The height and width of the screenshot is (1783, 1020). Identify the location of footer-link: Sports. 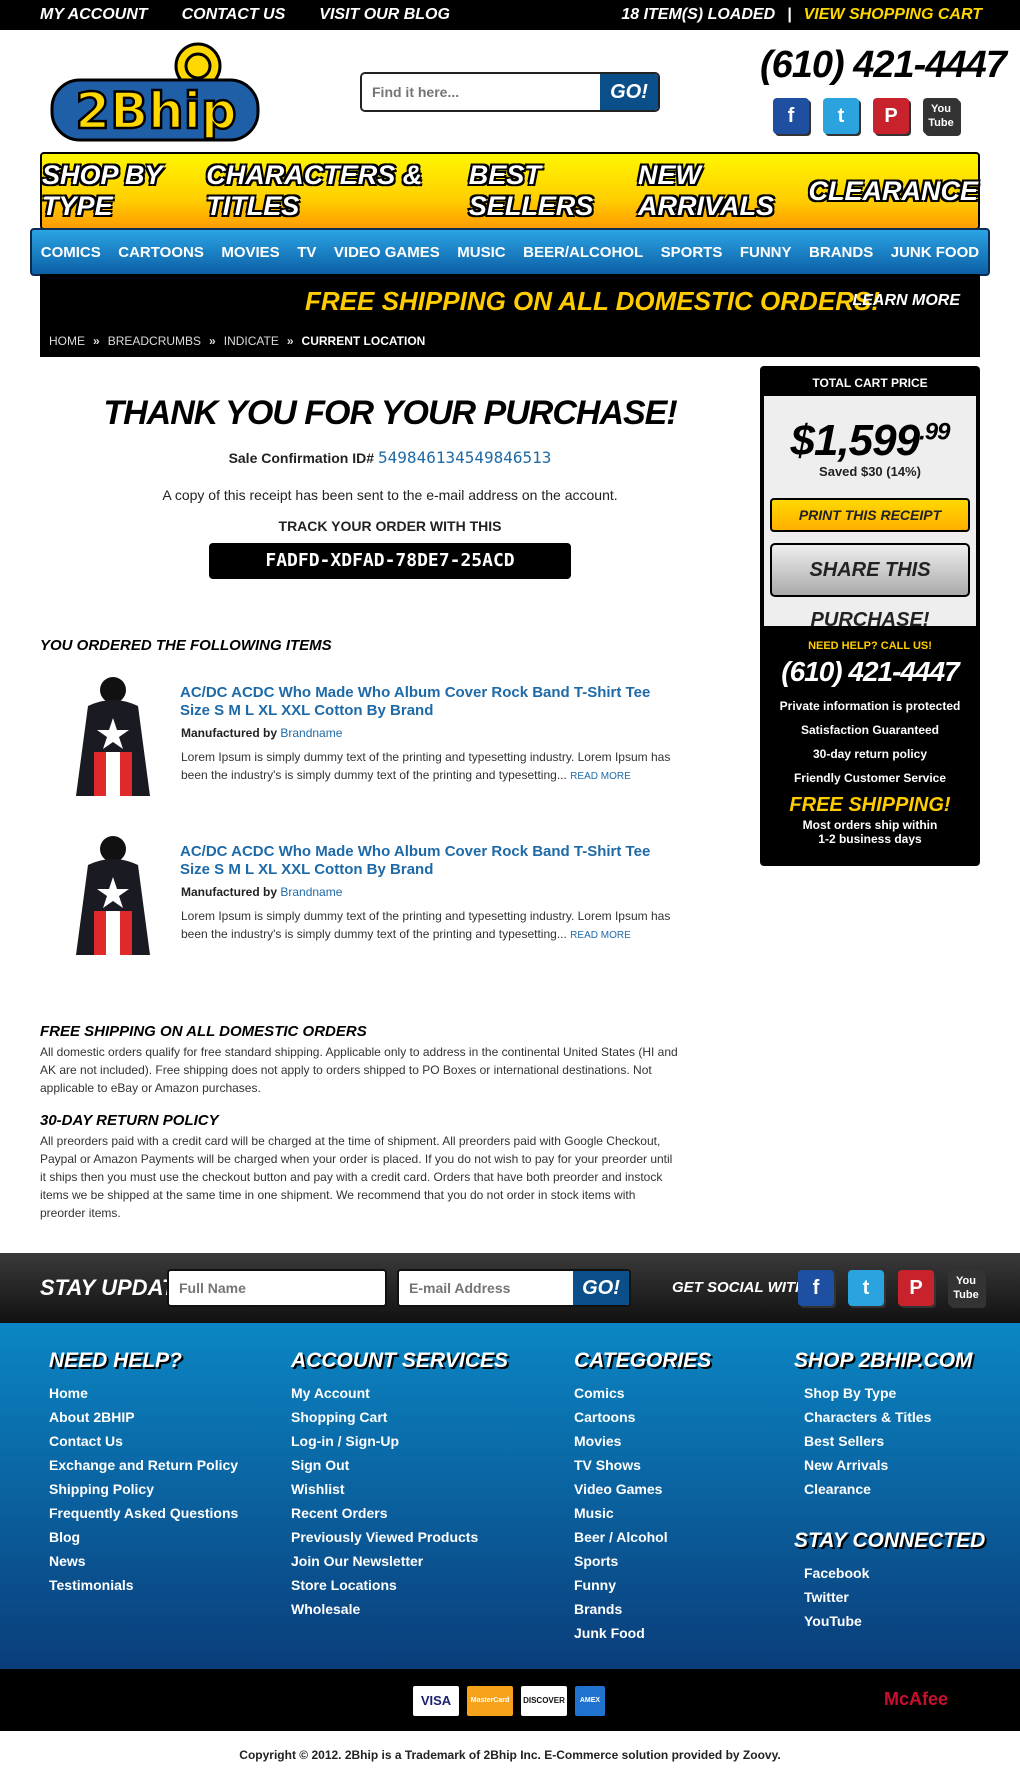
(642, 1561).